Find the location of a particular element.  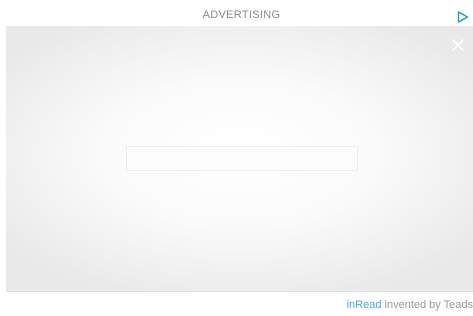

credit-text: invented by Teads is located at coordinates (427, 305).